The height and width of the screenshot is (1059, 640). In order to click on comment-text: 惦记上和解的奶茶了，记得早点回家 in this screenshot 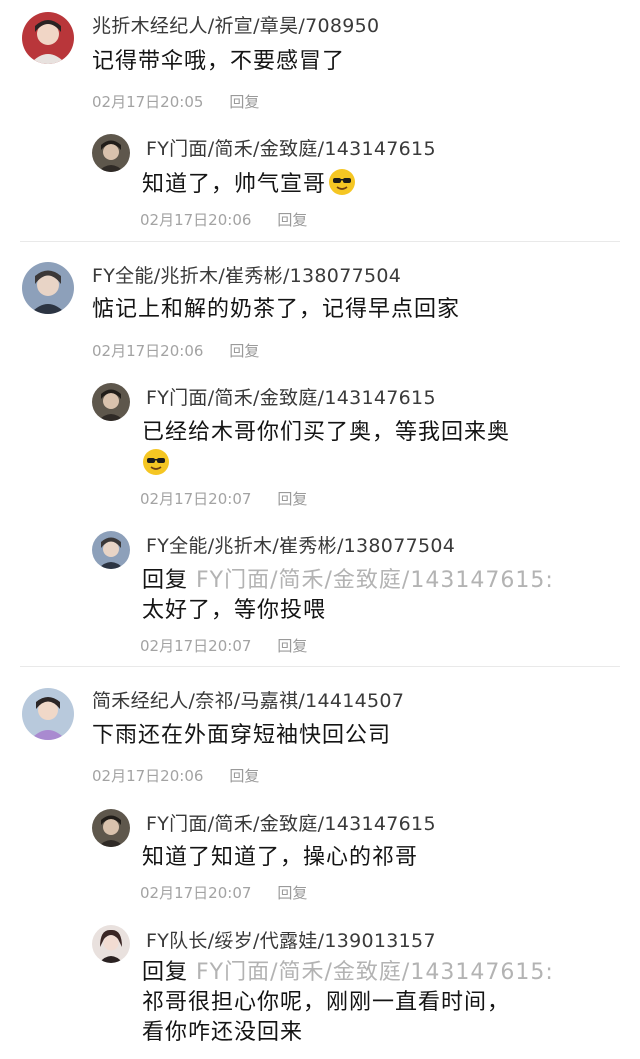, I will do `click(276, 309)`.